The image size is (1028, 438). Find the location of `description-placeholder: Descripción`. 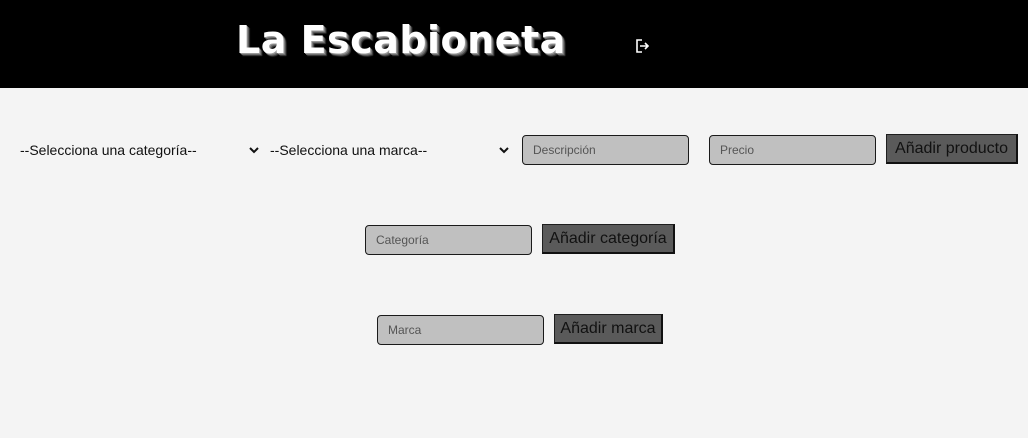

description-placeholder: Descripción is located at coordinates (564, 150).